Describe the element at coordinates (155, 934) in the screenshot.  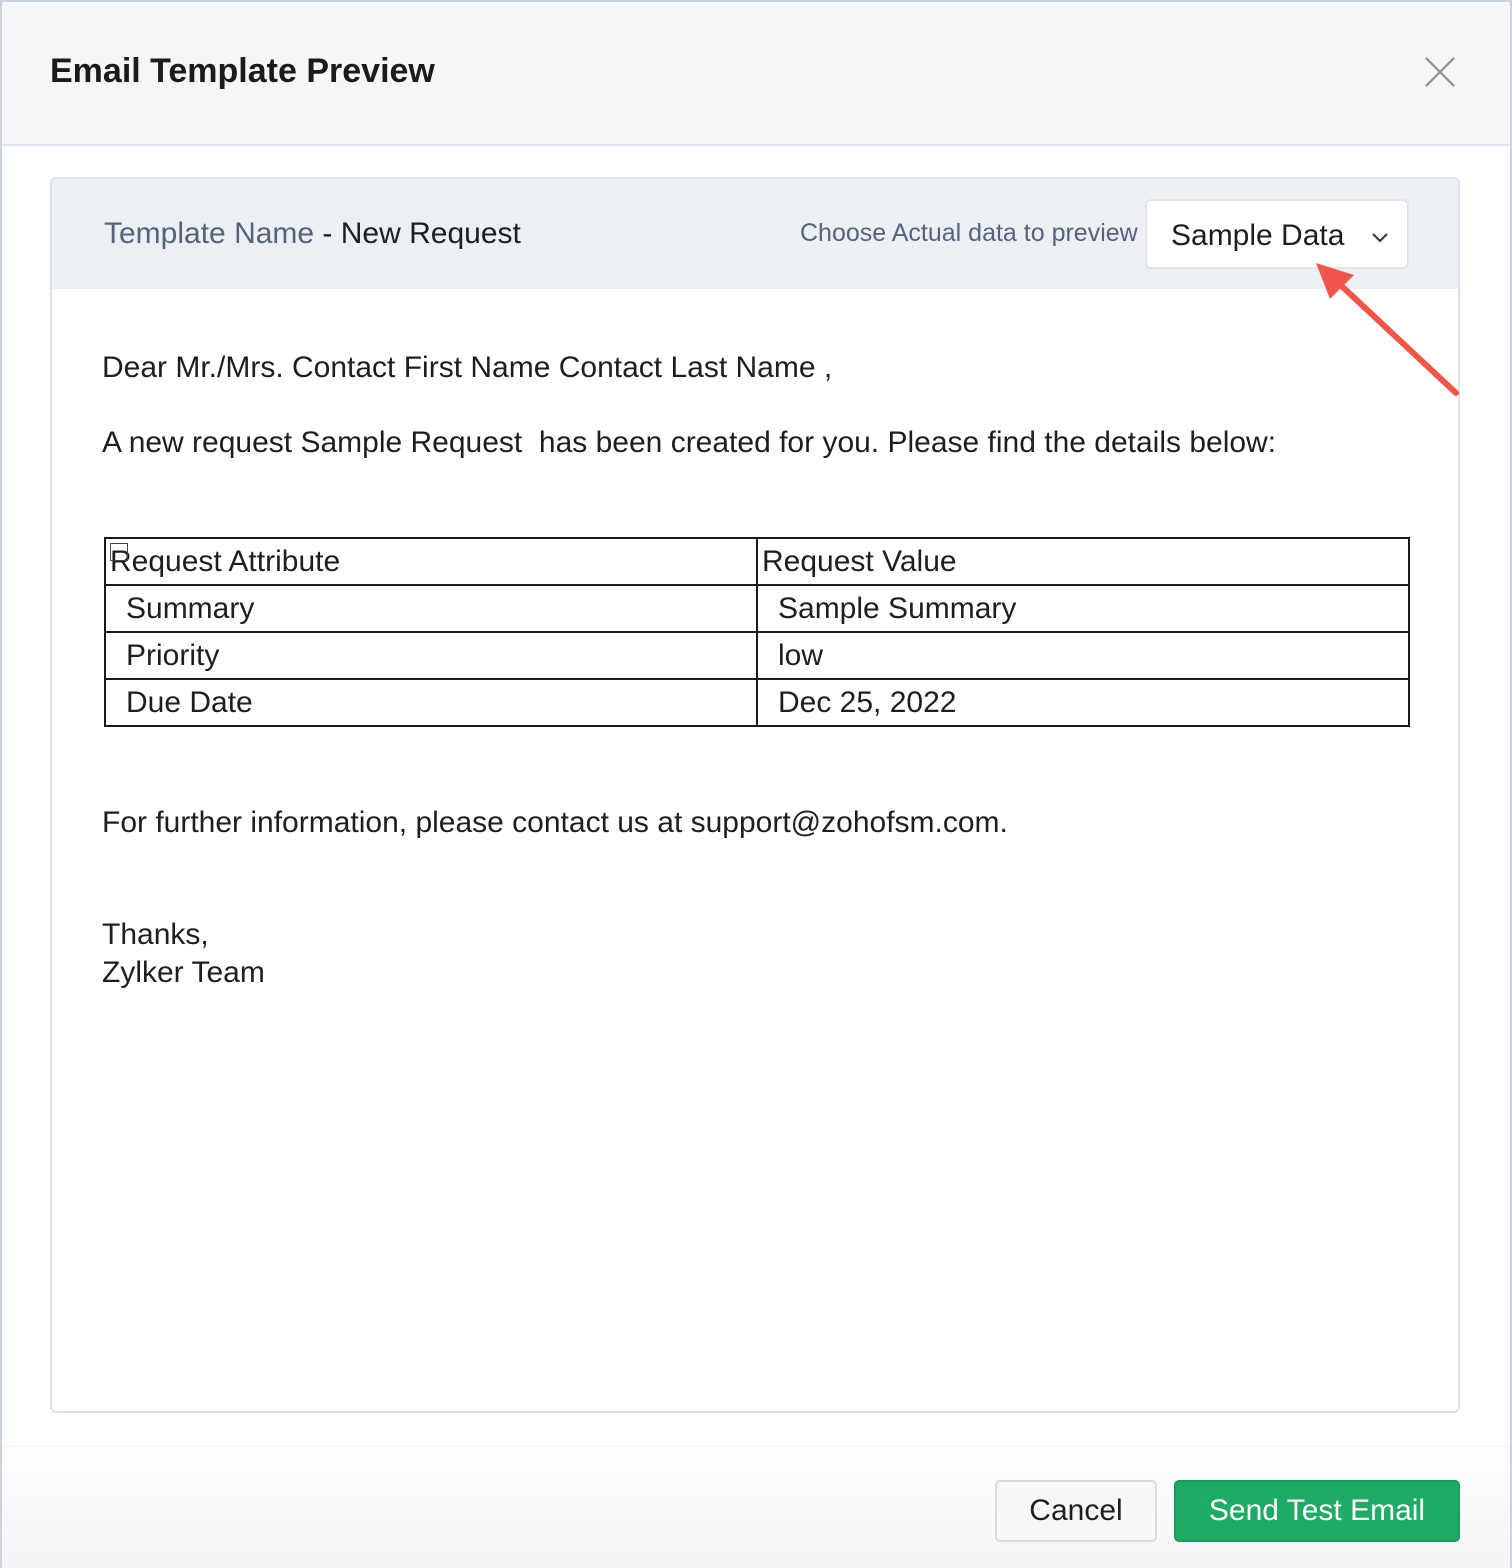
I see `email-closing: Thanks,` at that location.